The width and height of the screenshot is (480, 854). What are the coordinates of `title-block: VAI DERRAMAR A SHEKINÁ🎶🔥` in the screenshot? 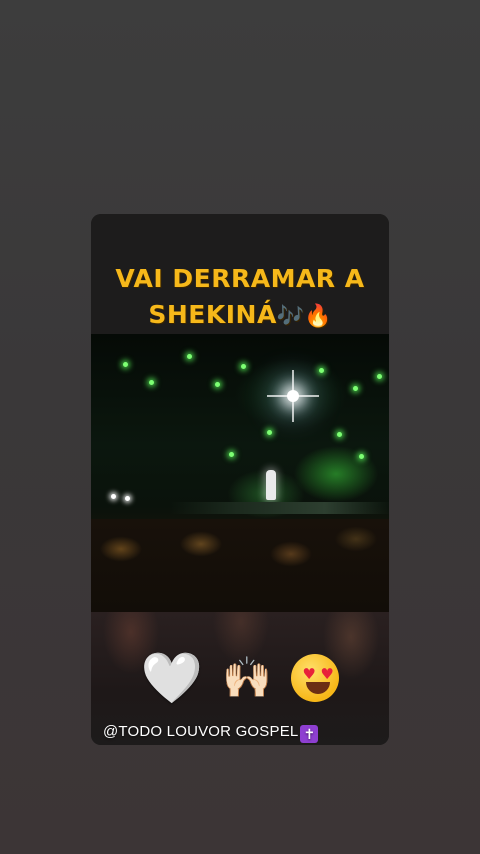 It's located at (240, 274).